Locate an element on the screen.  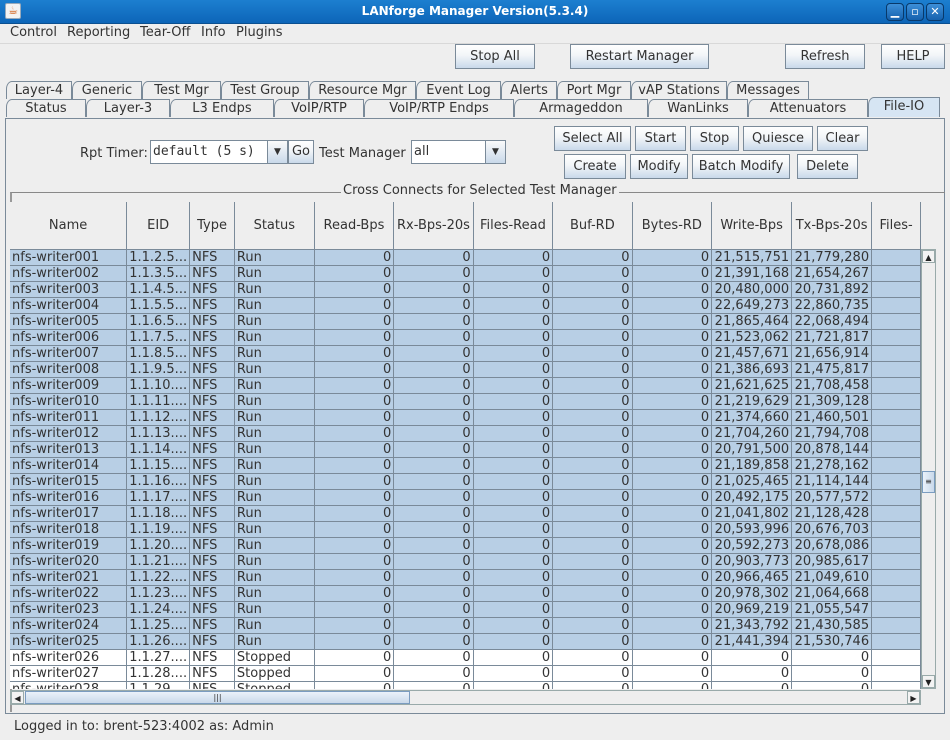
column-header: Name is located at coordinates (69, 226).